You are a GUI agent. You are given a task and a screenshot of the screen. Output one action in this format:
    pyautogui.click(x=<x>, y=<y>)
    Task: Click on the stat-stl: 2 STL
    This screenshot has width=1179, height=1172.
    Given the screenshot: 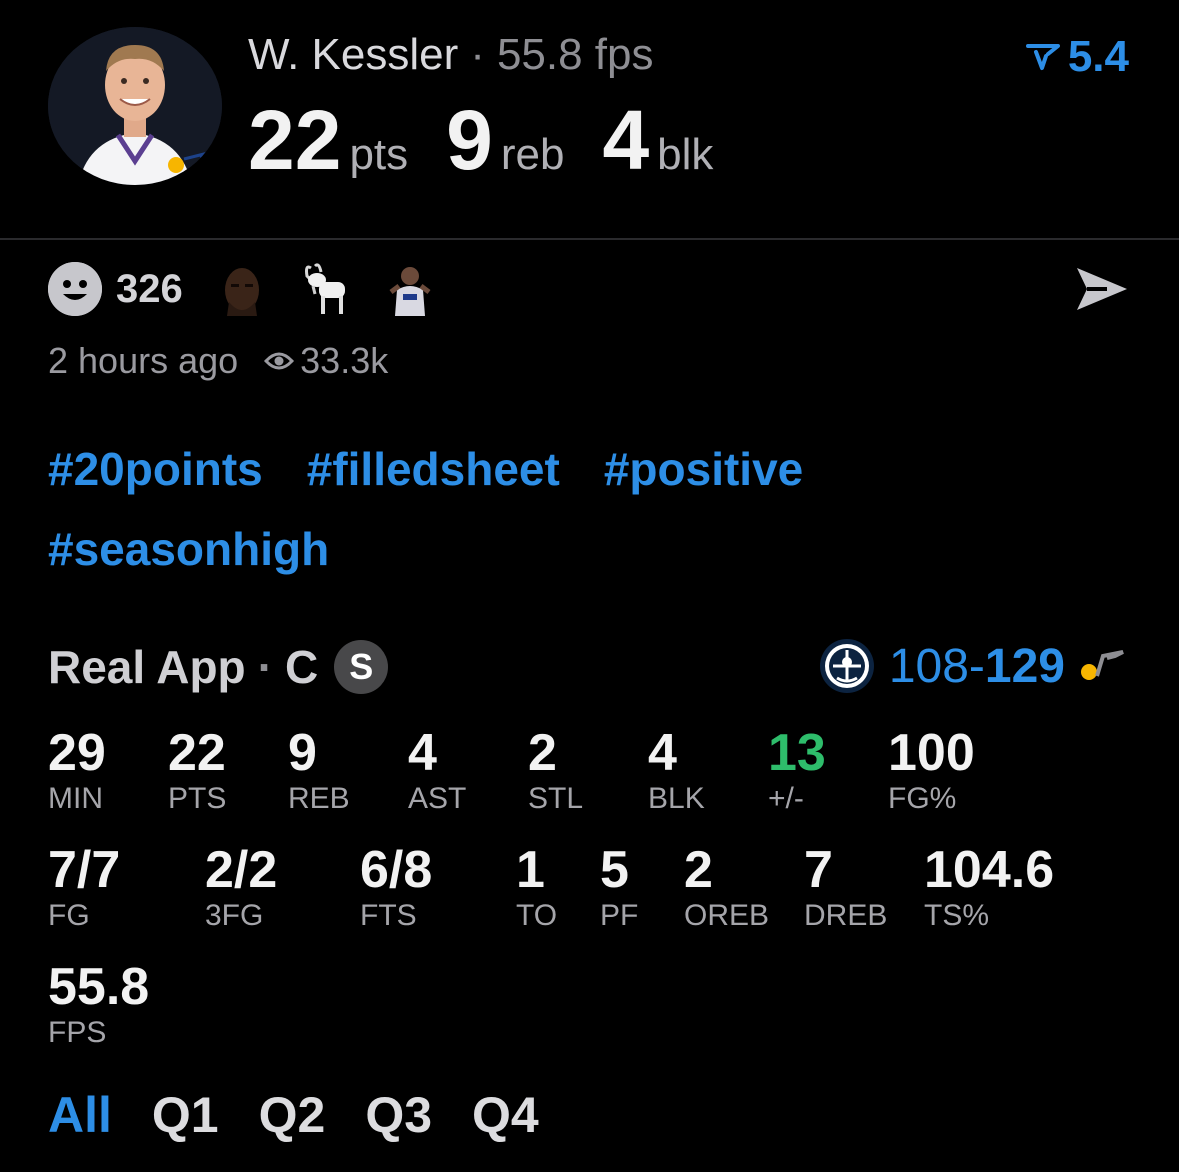 What is the action you would take?
    pyautogui.click(x=555, y=770)
    